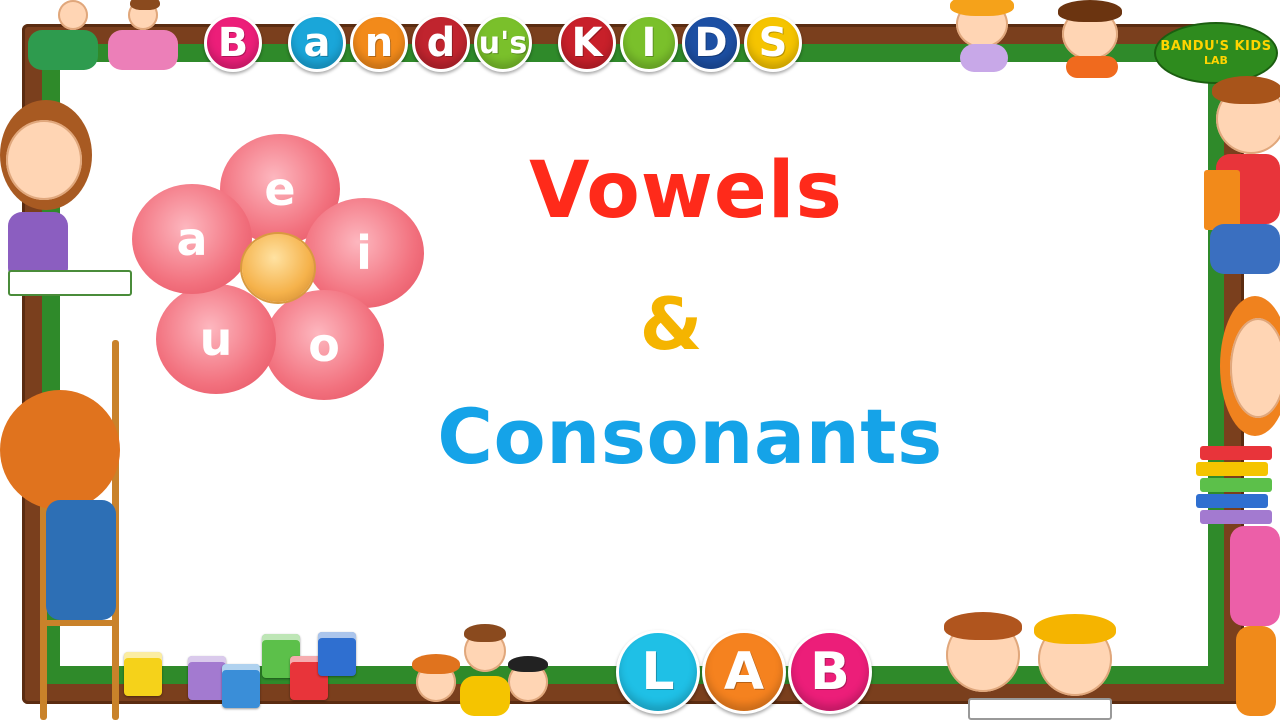 This screenshot has width=1280, height=720. What do you see at coordinates (1040, 42) in the screenshot?
I see `kids-top-right-illustration` at bounding box center [1040, 42].